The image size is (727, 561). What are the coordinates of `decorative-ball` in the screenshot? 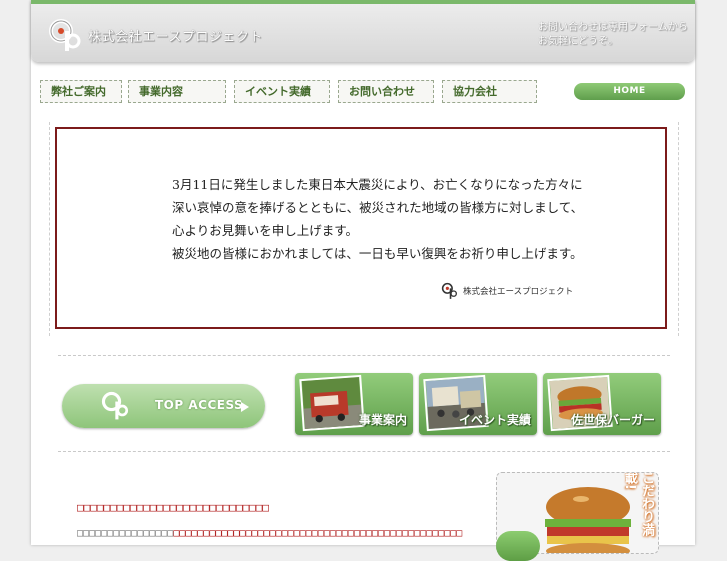 It's located at (518, 546).